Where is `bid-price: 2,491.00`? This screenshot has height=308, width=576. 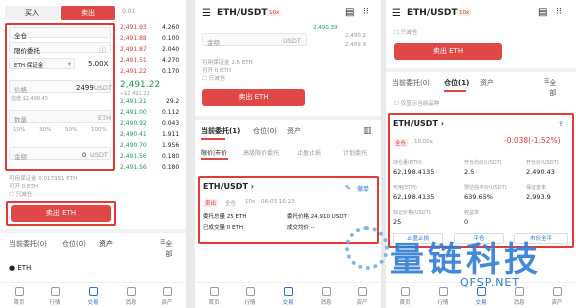
bid-price: 2,491.00 is located at coordinates (133, 112).